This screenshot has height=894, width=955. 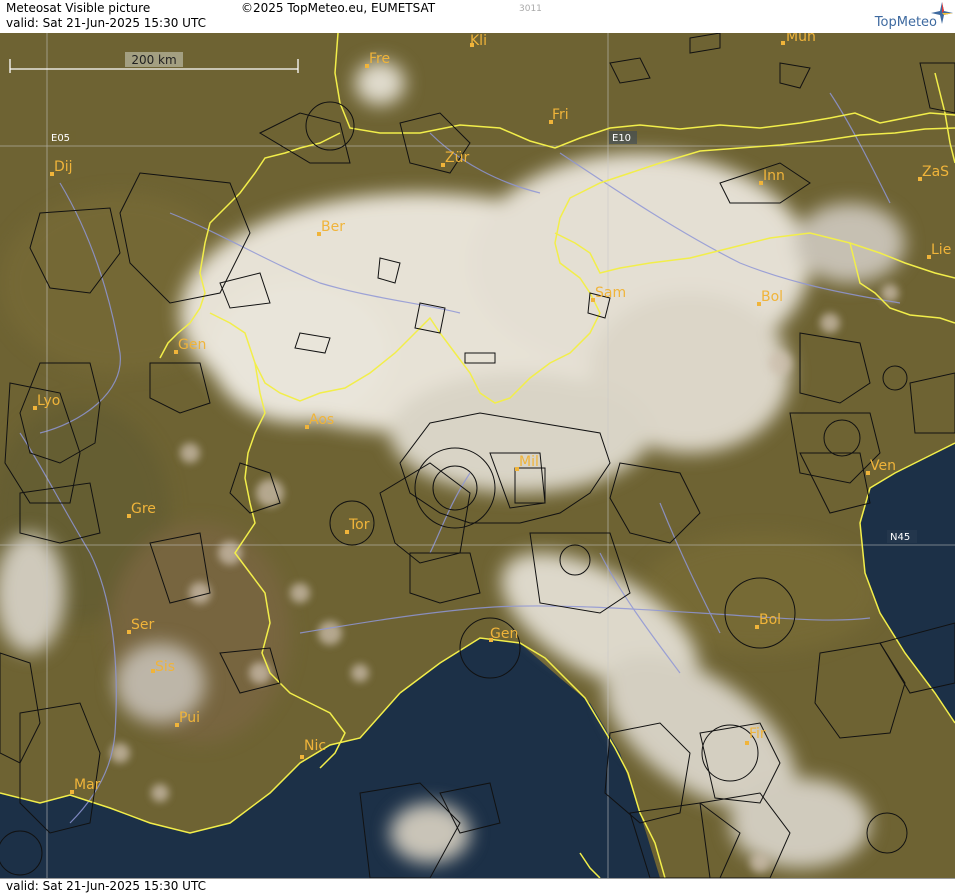 I want to click on svg-text: Aos, so click(x=321, y=420).